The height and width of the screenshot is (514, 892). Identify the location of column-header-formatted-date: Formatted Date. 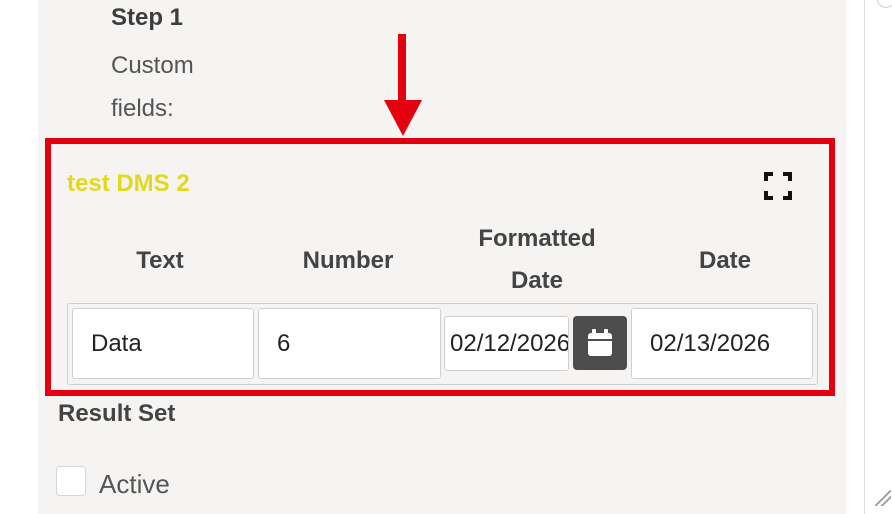
(537, 259).